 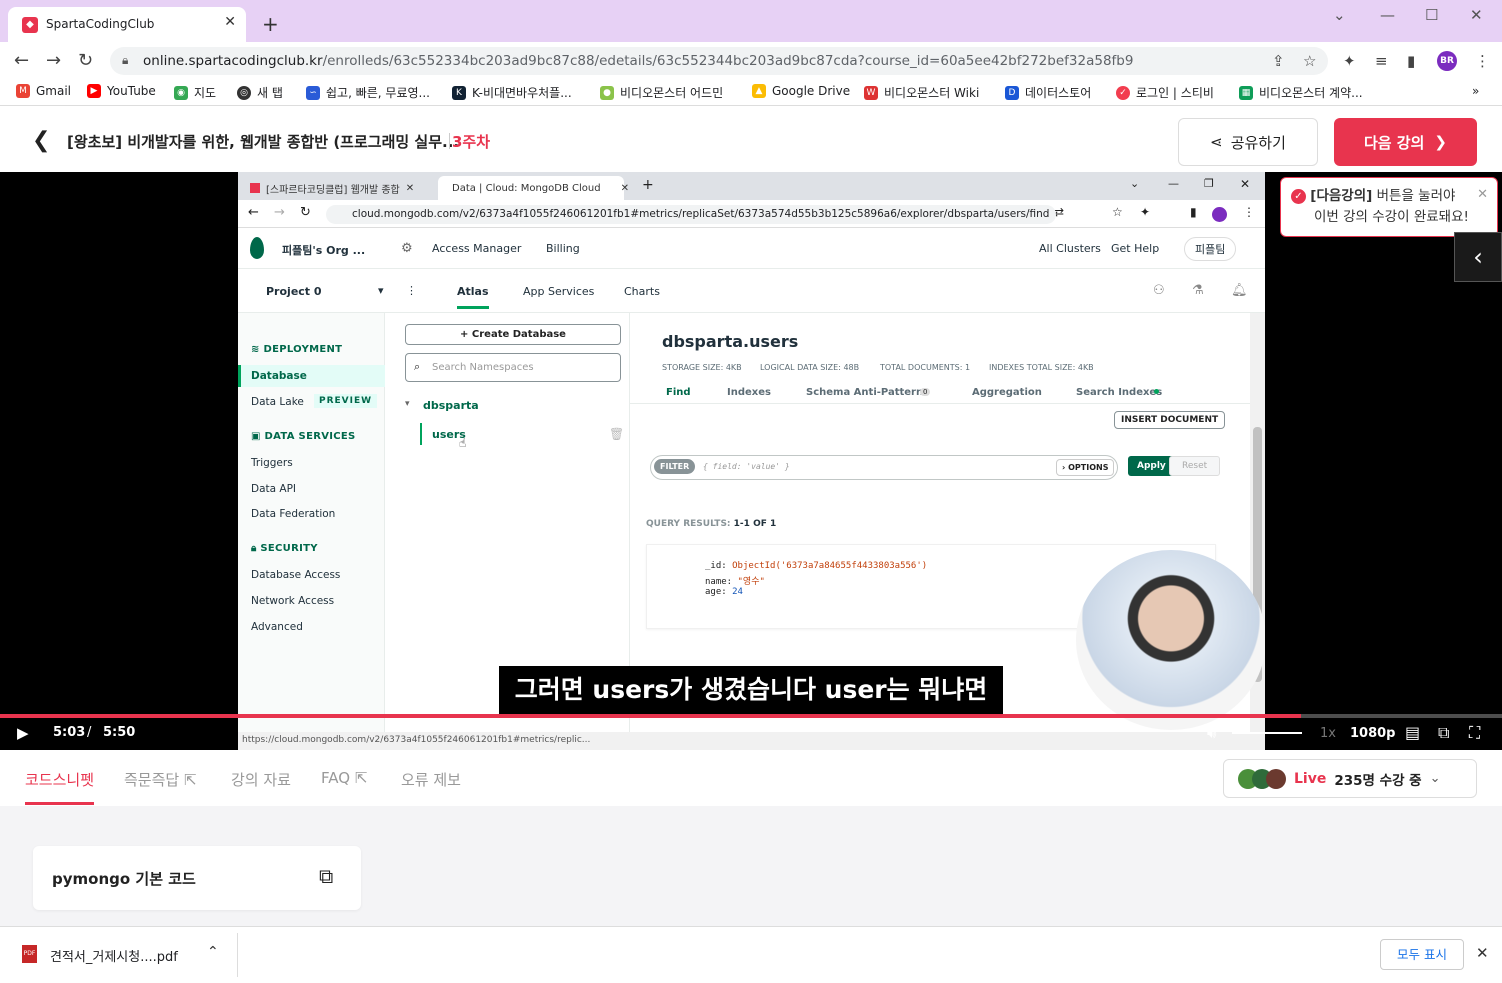 What do you see at coordinates (1309, 61) in the screenshot?
I see `bookmark-star-icon: ☆` at bounding box center [1309, 61].